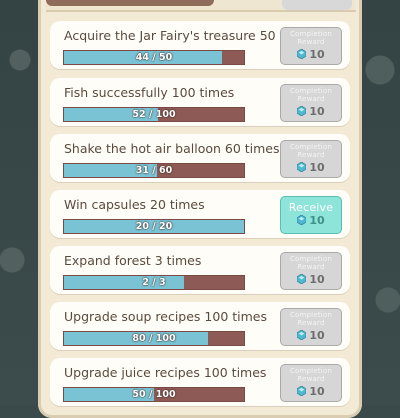 The width and height of the screenshot is (400, 418). Describe the element at coordinates (311, 207) in the screenshot. I see `reward-label: Receive` at that location.